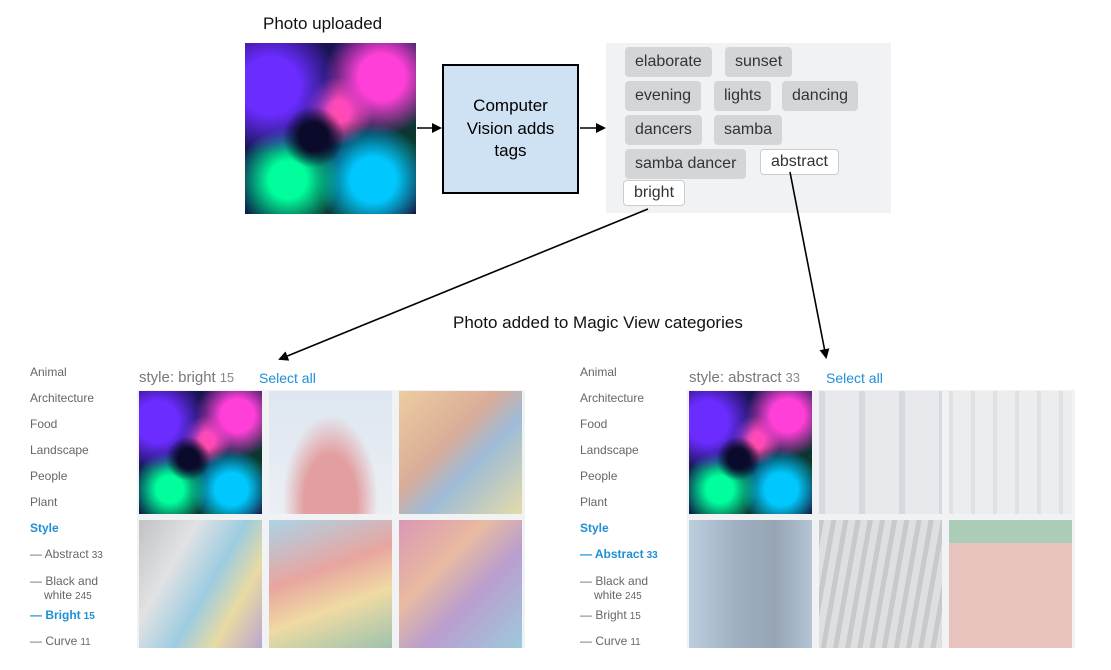 This screenshot has width=1111, height=670. Describe the element at coordinates (463, 284) in the screenshot. I see `arrow-bright-to-left-panel` at that location.